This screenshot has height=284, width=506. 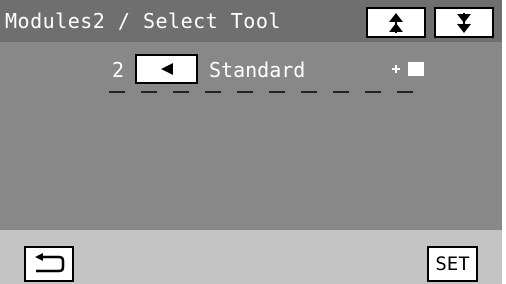 I want to click on select-tool-arrow-button, so click(x=166, y=69).